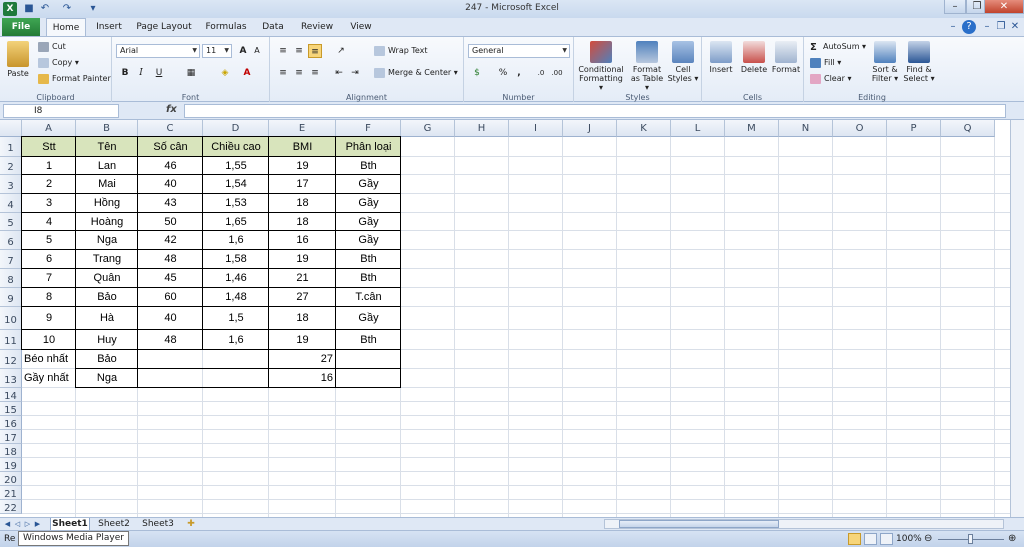 The width and height of the screenshot is (1024, 547). Describe the element at coordinates (107, 203) in the screenshot. I see `table-cell: Hồng` at that location.